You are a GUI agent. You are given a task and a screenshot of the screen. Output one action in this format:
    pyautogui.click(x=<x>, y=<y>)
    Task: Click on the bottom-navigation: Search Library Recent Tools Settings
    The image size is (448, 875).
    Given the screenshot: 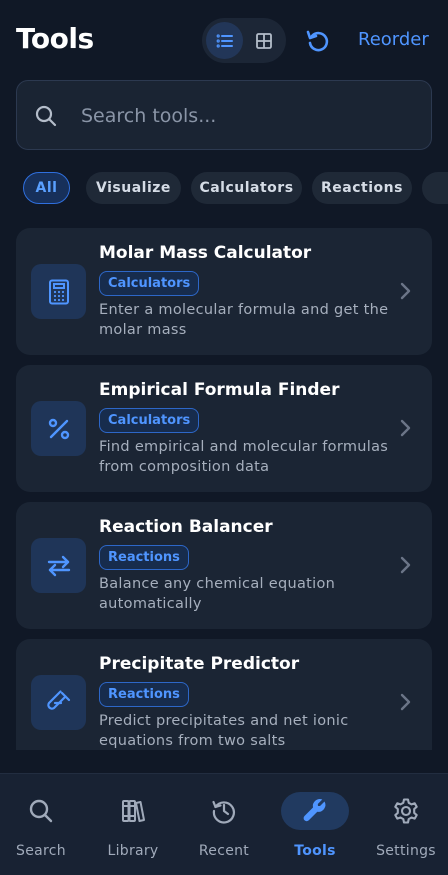 What is the action you would take?
    pyautogui.click(x=224, y=824)
    